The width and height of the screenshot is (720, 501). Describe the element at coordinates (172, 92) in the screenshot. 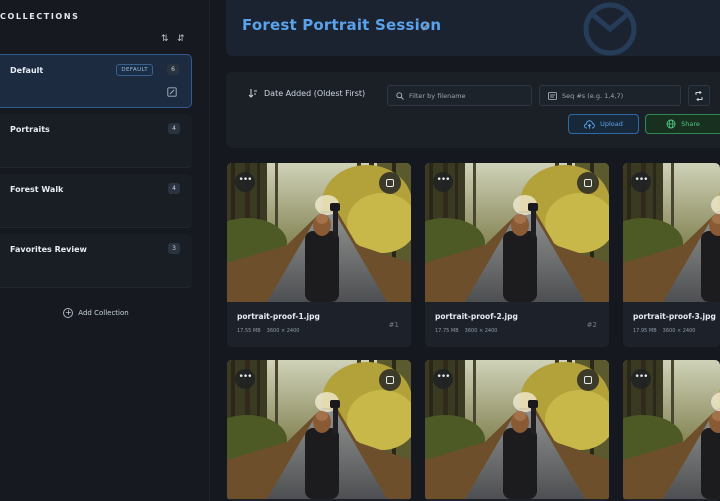

I see `pencil-icon` at that location.